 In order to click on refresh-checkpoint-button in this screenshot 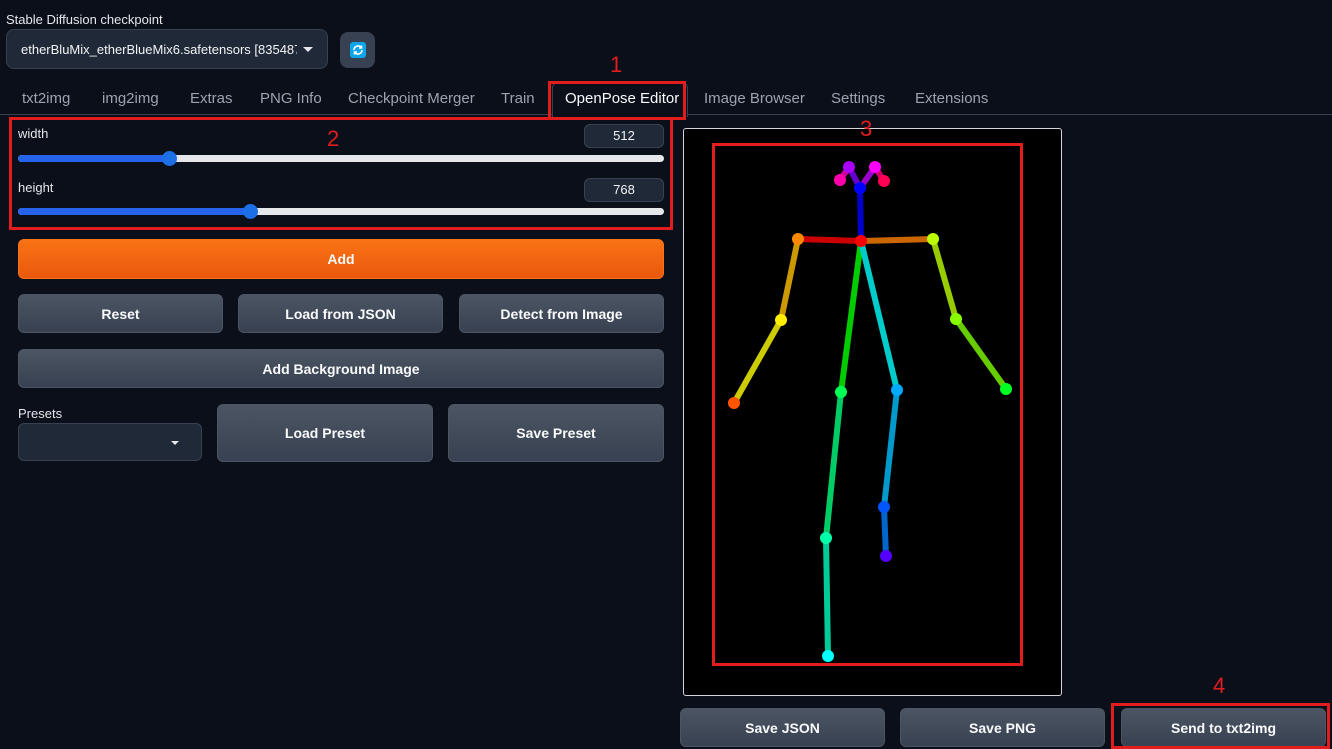, I will do `click(357, 50)`.